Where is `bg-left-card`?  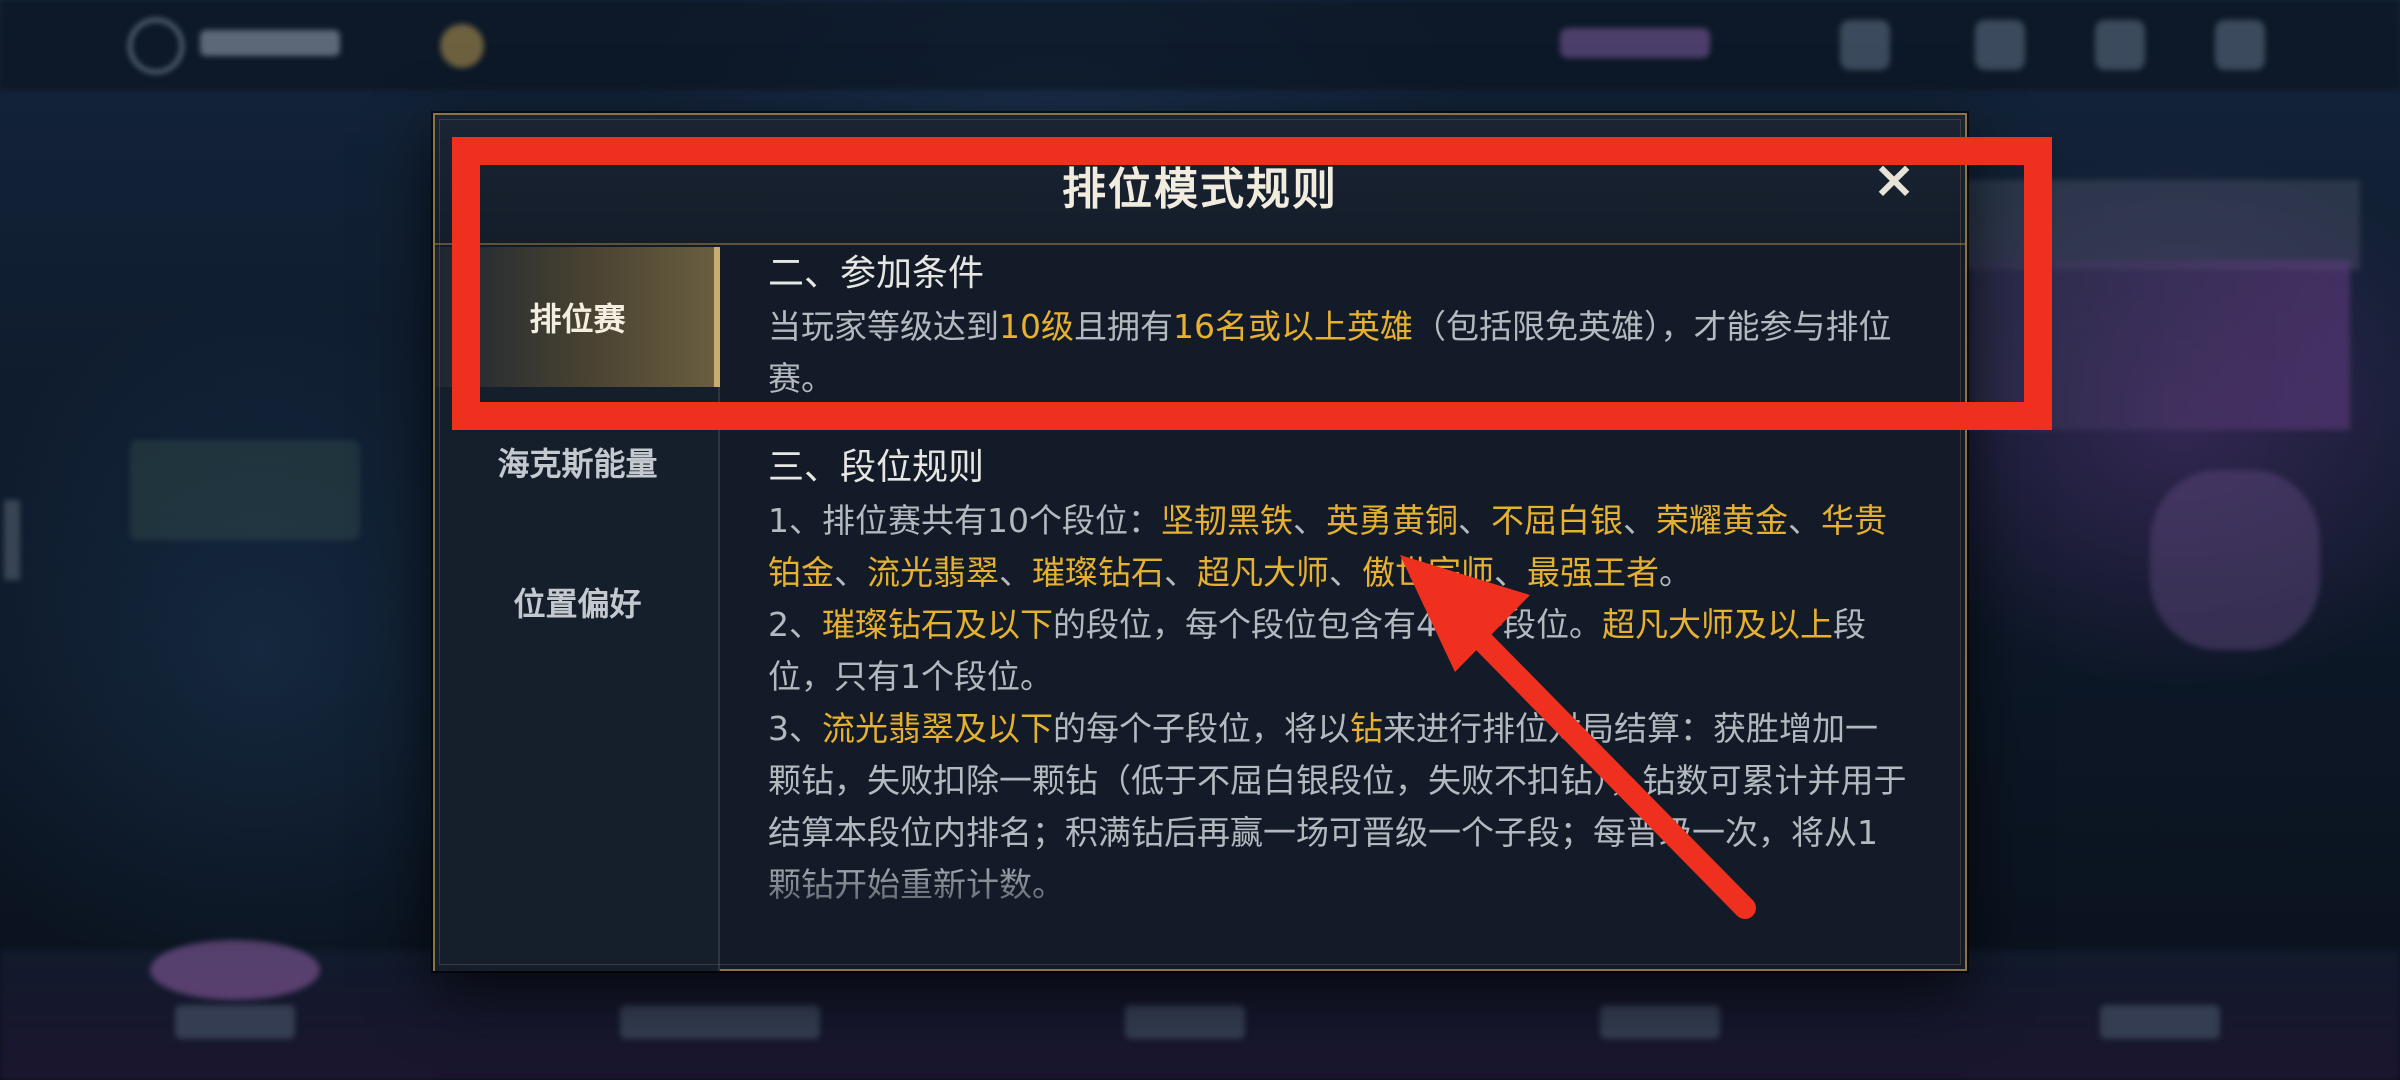
bg-left-card is located at coordinates (245, 490).